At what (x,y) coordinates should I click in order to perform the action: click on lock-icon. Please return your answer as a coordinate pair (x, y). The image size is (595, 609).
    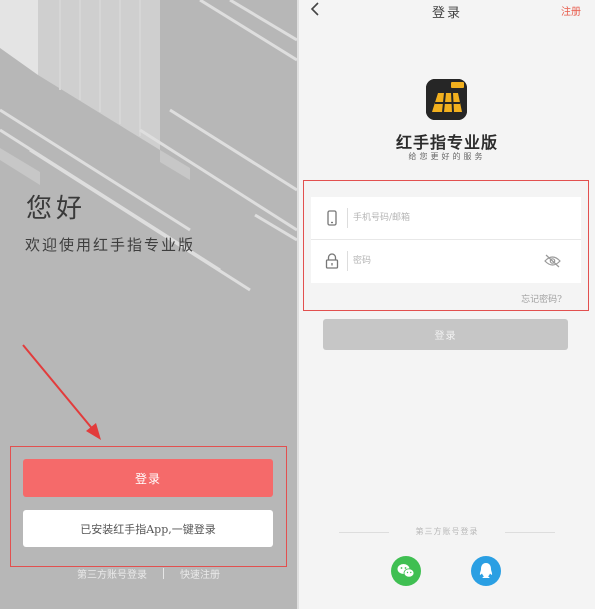
    Looking at the image, I should click on (332, 261).